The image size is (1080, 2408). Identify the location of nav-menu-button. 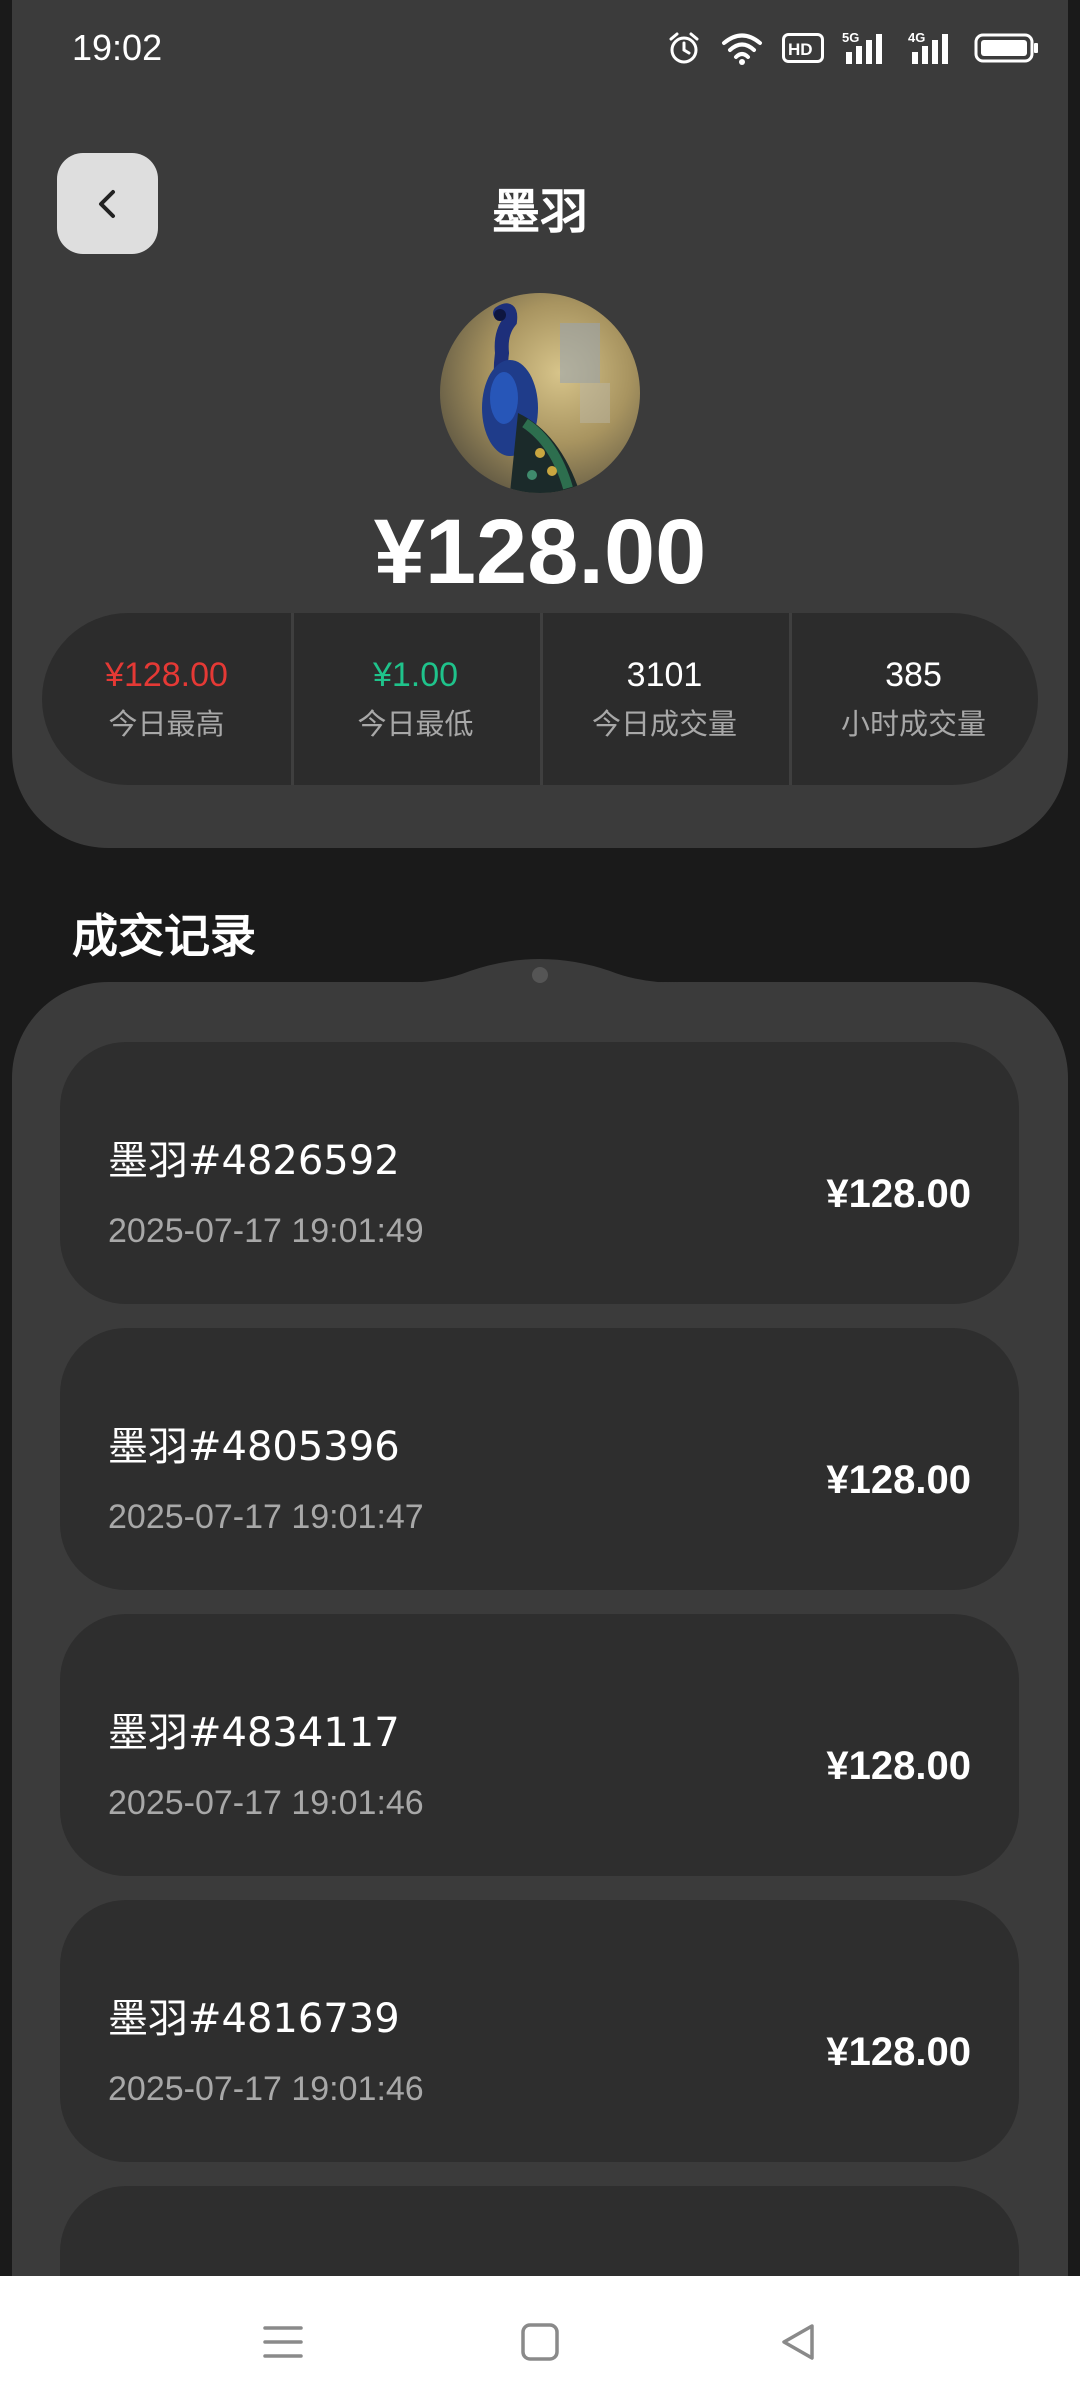
(283, 2342).